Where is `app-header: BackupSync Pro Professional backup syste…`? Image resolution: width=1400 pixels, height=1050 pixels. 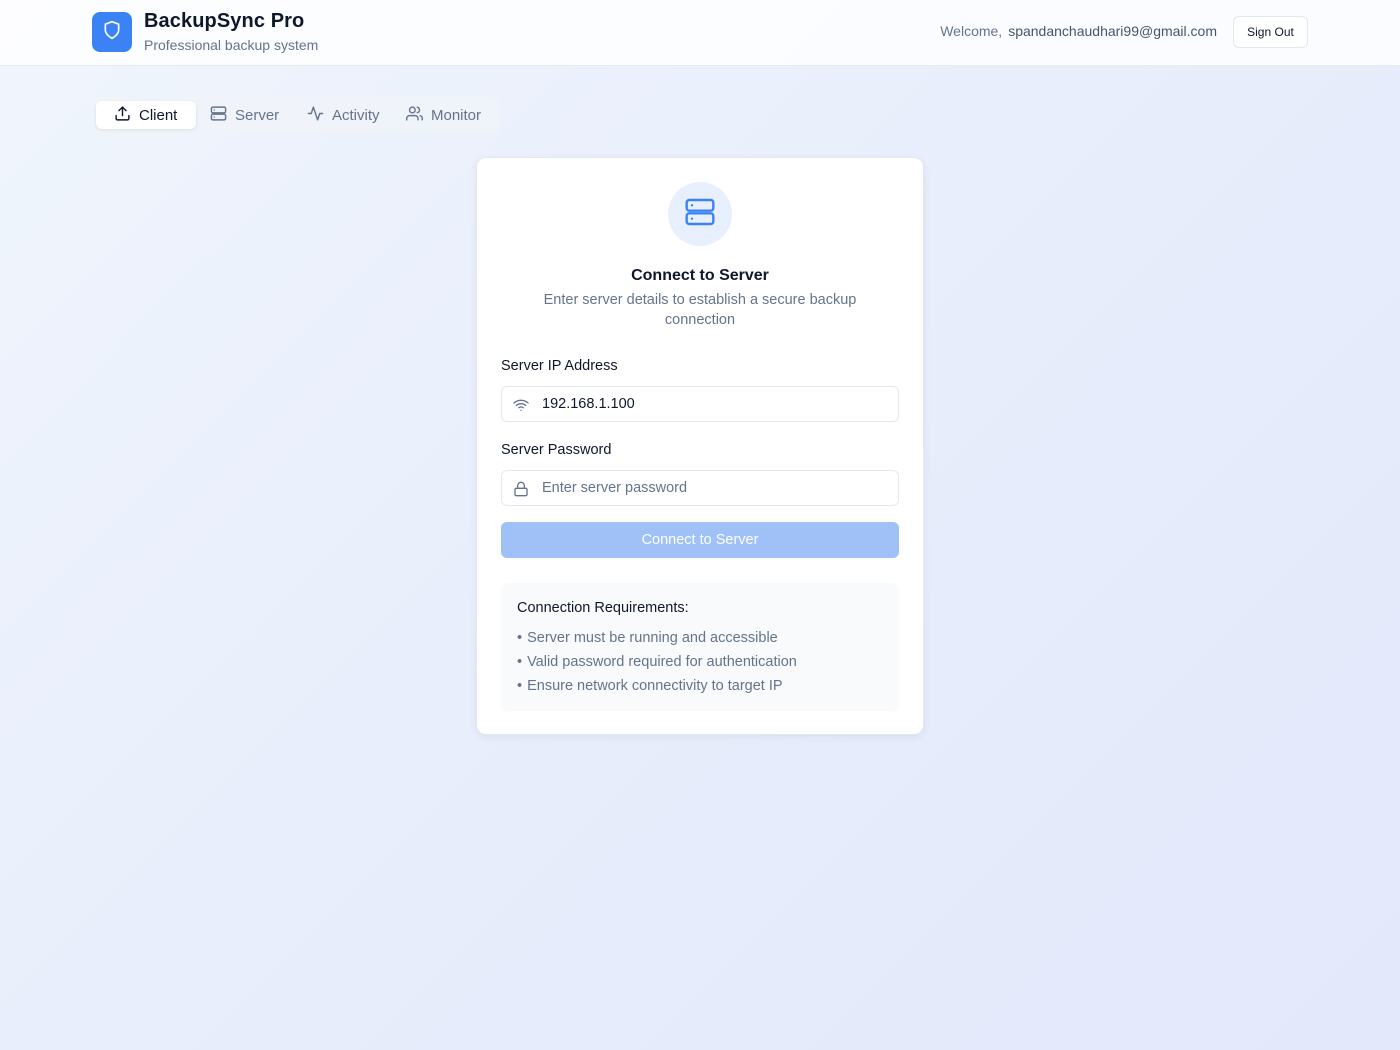 app-header: BackupSync Pro Professional backup syste… is located at coordinates (700, 33).